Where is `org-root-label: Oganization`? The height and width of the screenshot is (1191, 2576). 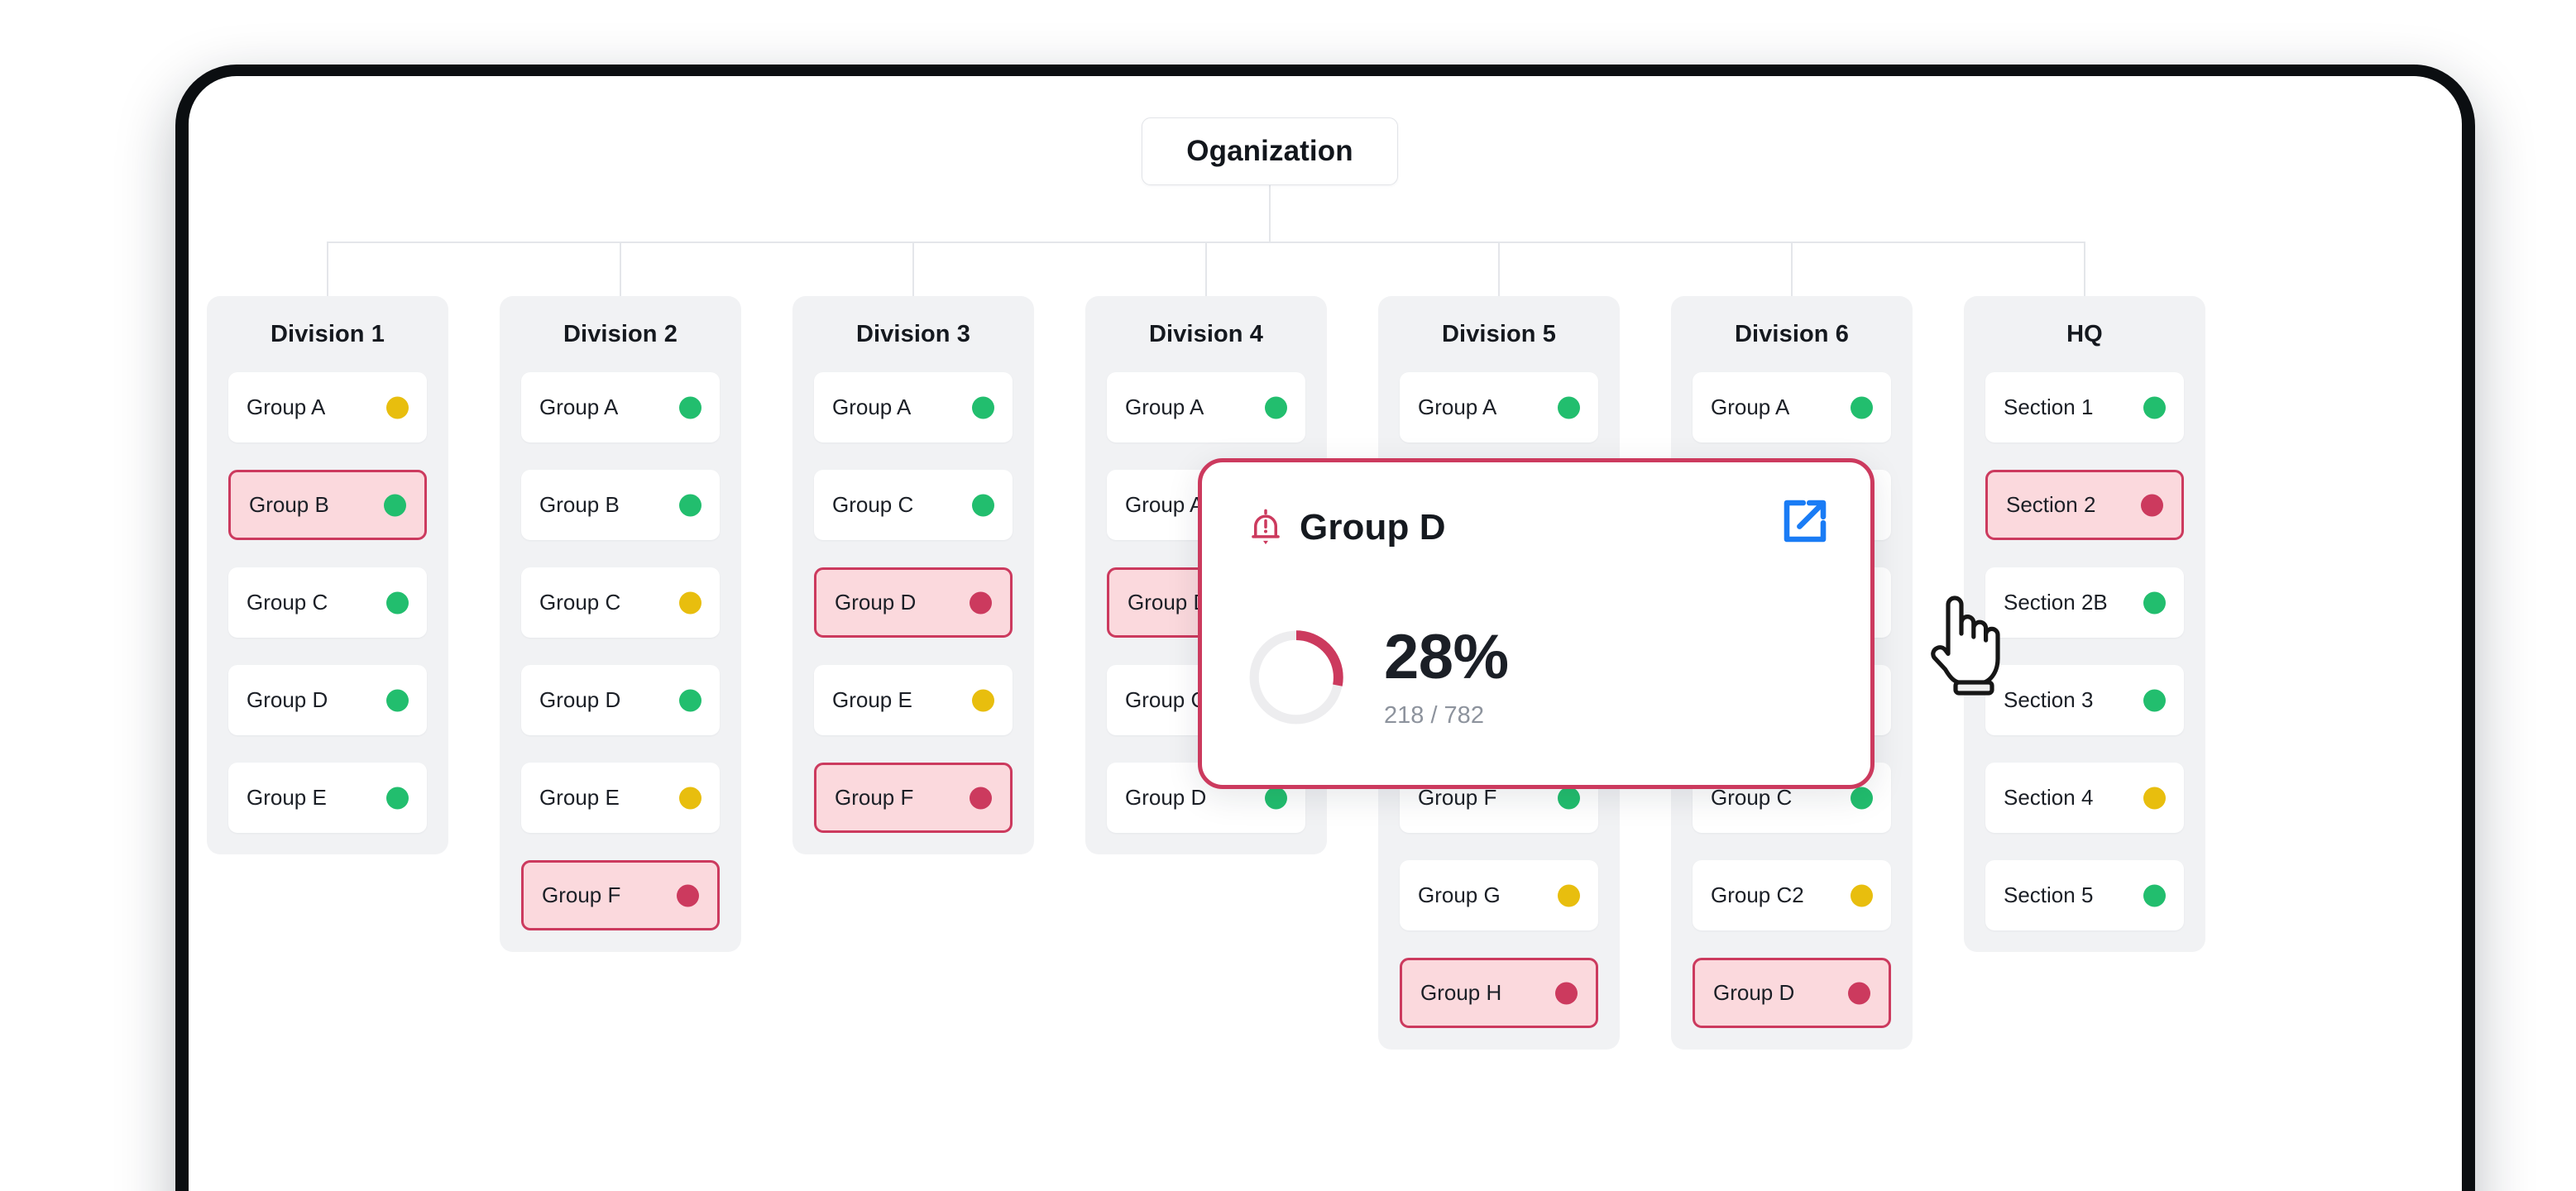 org-root-label: Oganization is located at coordinates (1270, 151).